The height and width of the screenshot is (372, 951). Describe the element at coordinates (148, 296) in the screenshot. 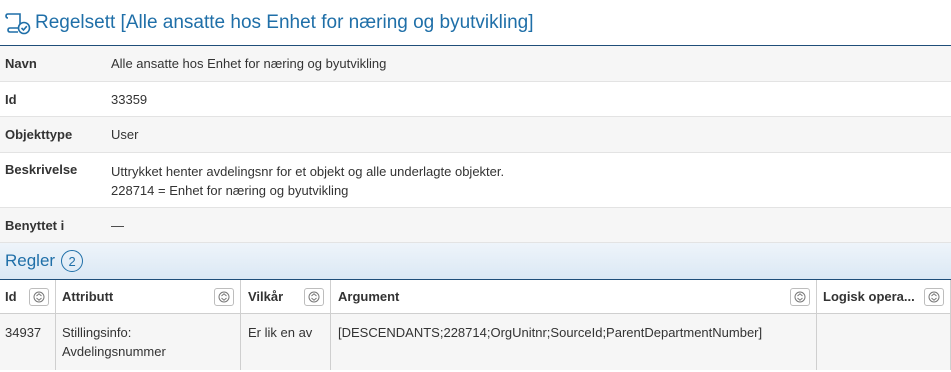

I see `column-header-attribute: Attributt` at that location.